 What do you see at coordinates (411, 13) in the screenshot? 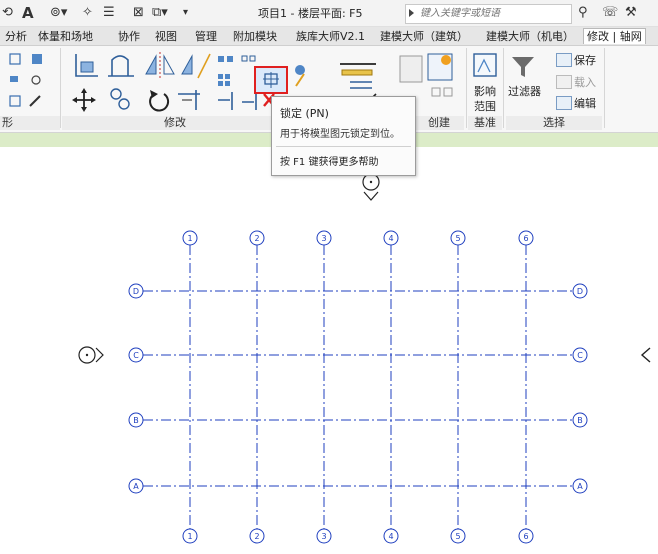
I see `search-expand-icon` at bounding box center [411, 13].